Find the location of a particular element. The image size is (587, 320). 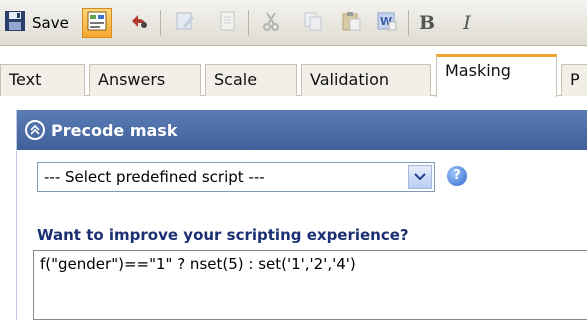

question-properties-icon is located at coordinates (97, 23).